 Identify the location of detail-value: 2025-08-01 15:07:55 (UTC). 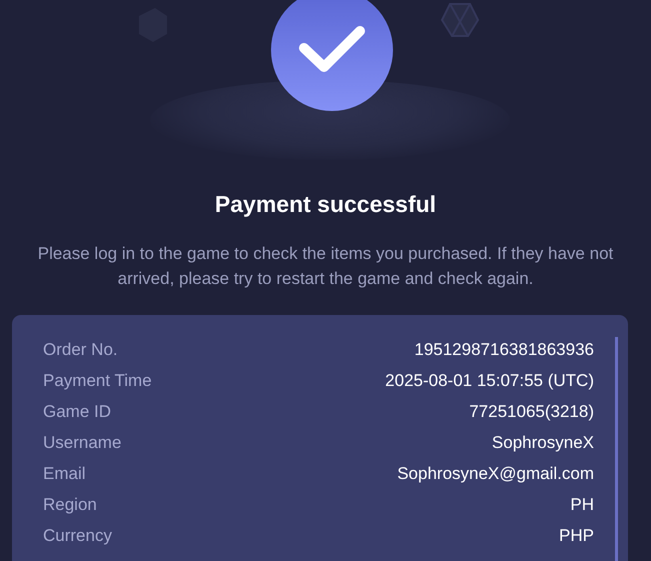
(489, 381).